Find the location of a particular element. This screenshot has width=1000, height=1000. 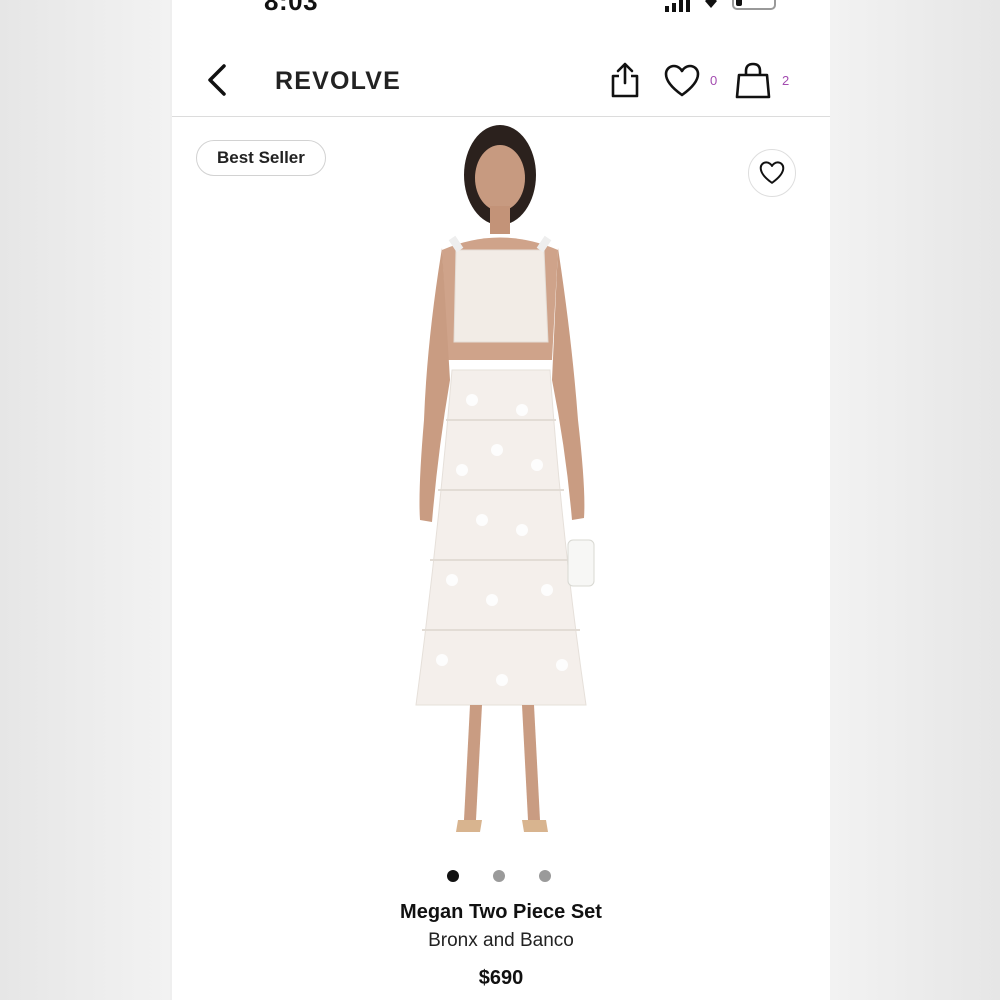

image-carousel-dots is located at coordinates (499, 876).